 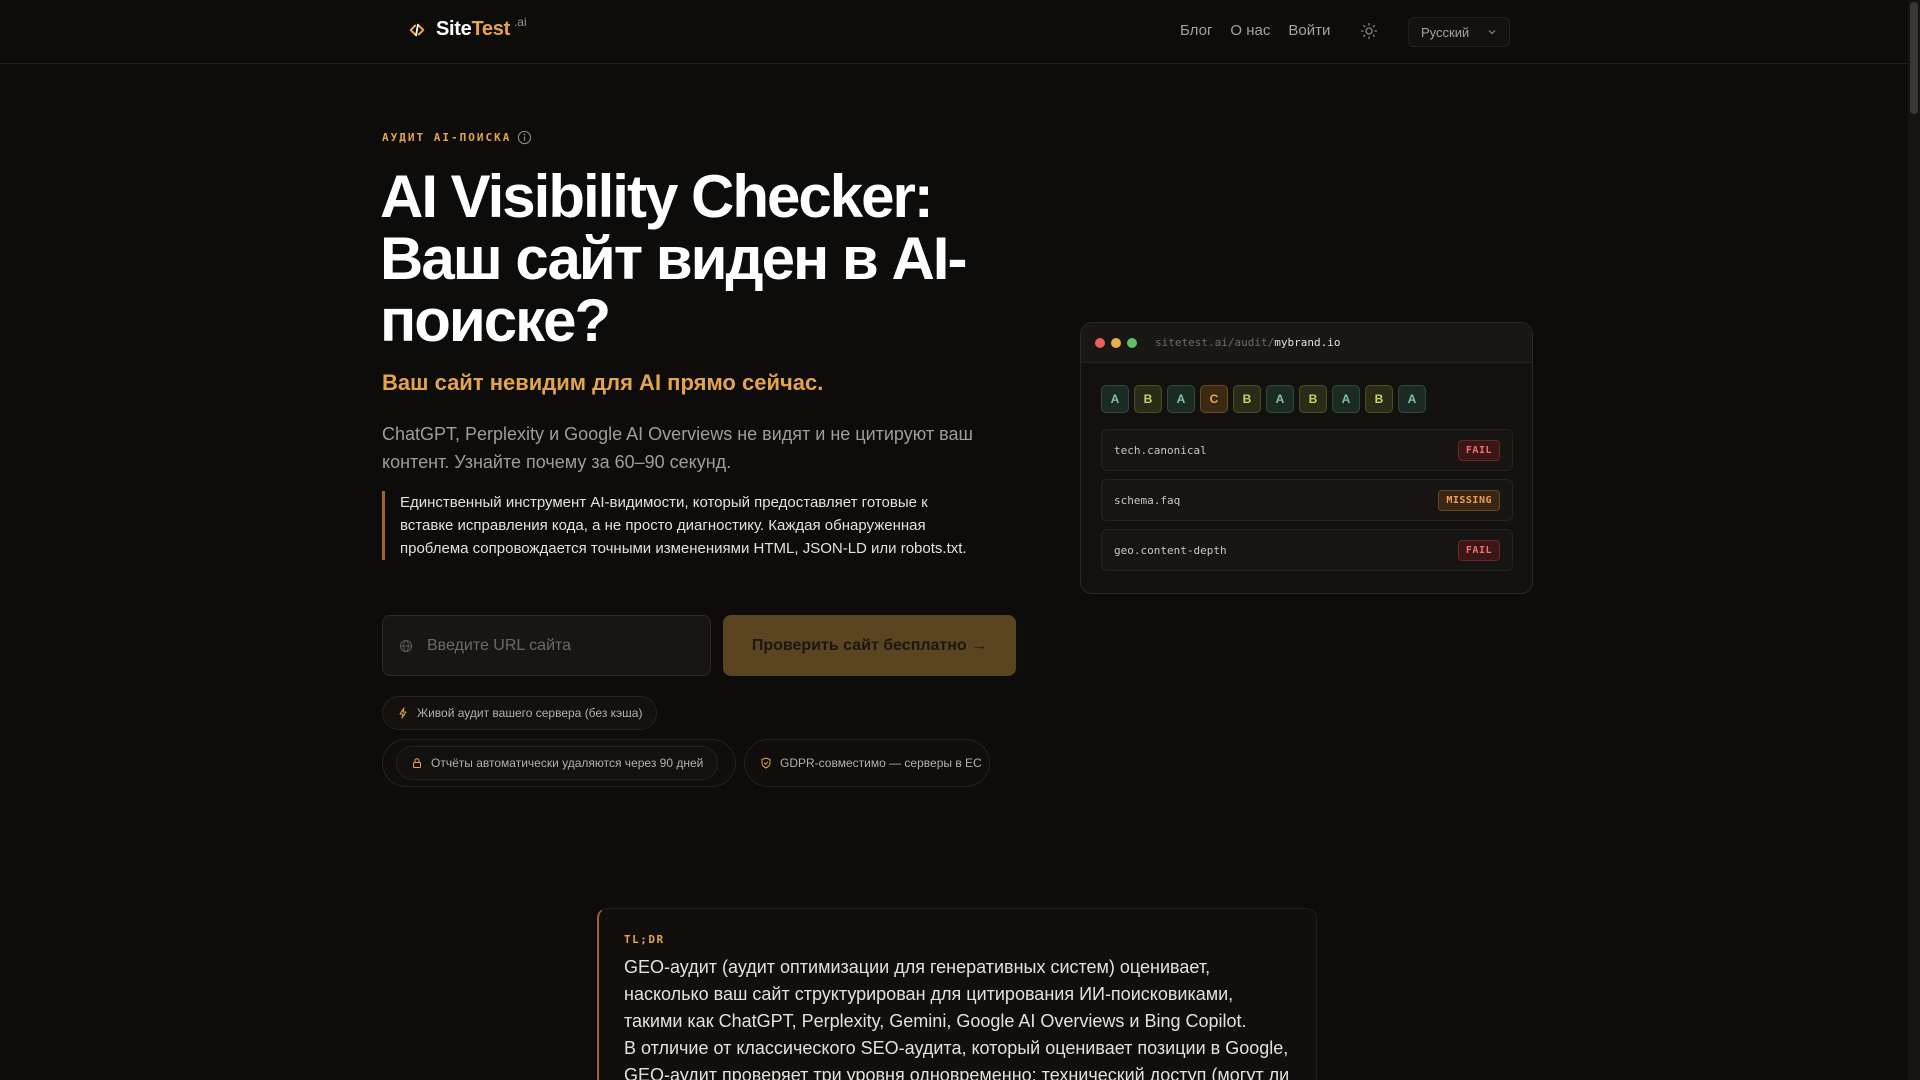 I want to click on sun-icon, so click(x=1369, y=31).